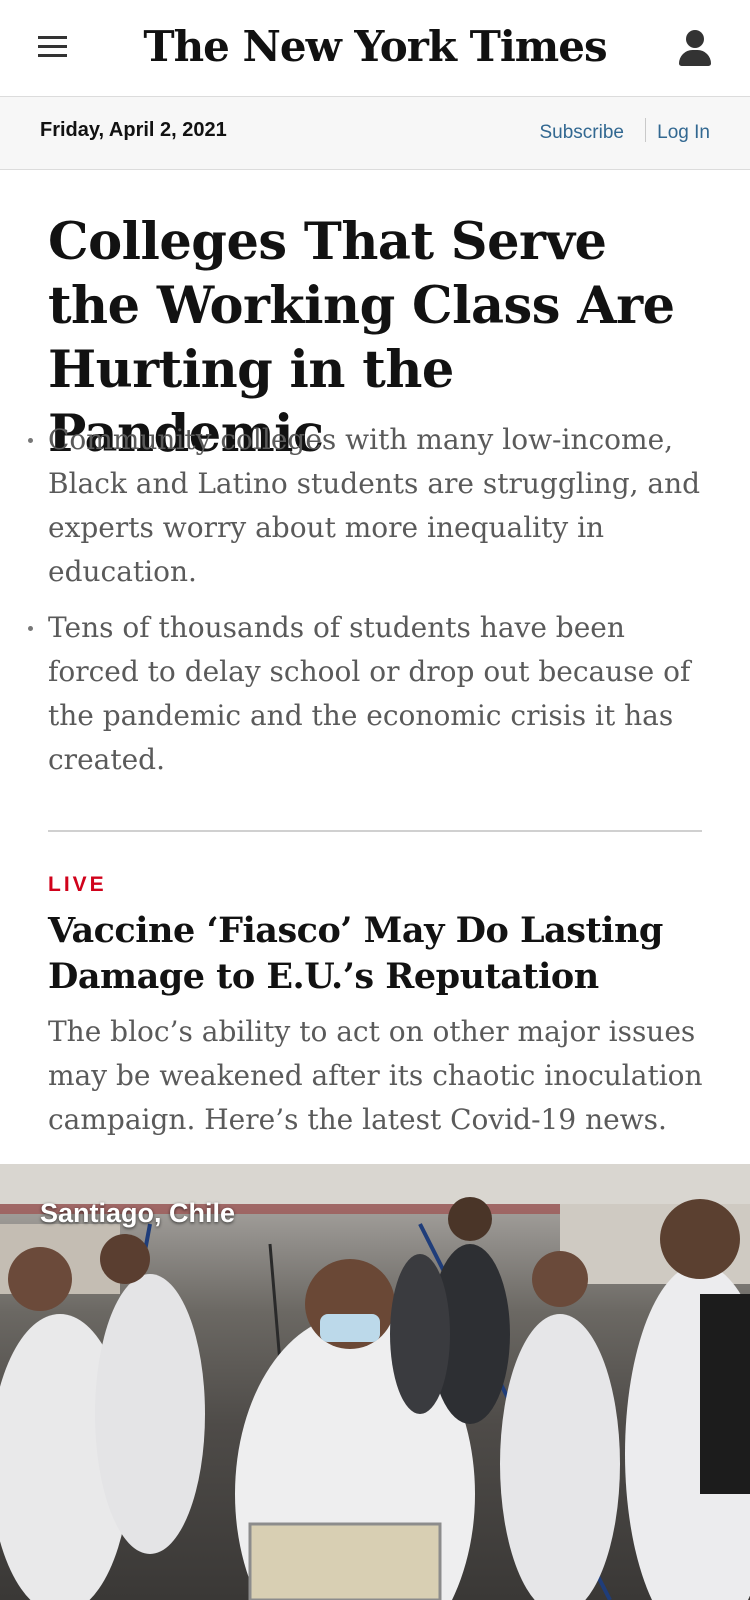 Image resolution: width=750 pixels, height=1600 pixels. Describe the element at coordinates (645, 130) in the screenshot. I see `divider` at that location.